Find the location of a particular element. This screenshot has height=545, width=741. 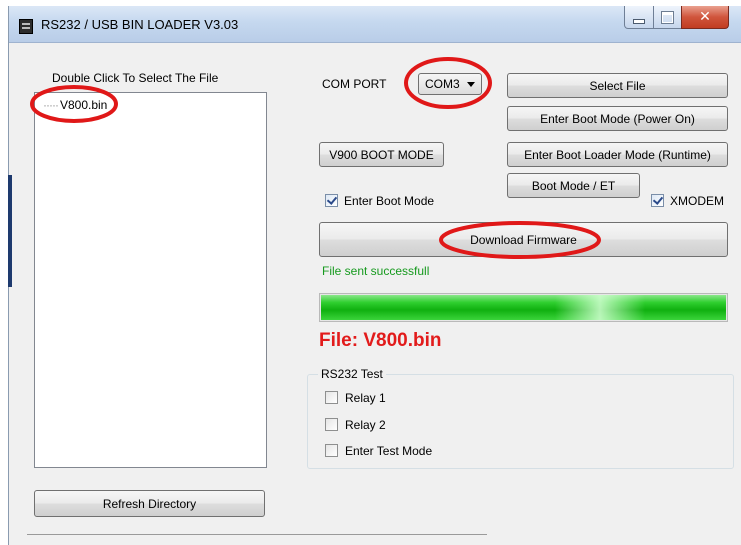

maximize-button is located at coordinates (667, 17).